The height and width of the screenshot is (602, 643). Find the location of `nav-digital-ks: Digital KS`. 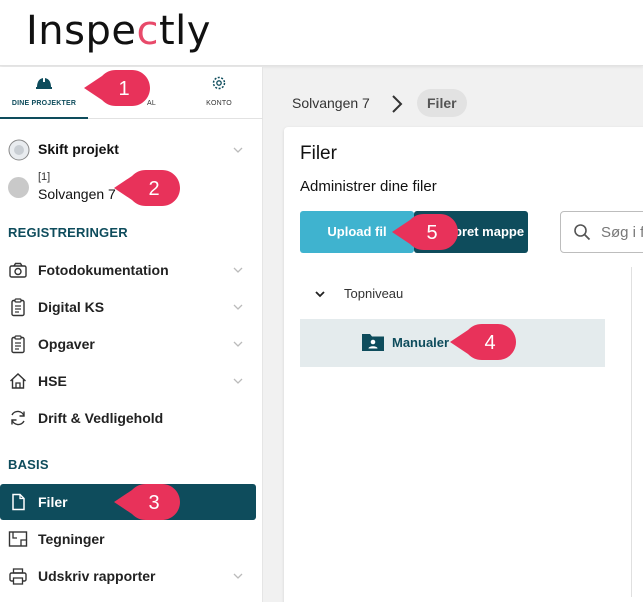

nav-digital-ks: Digital KS is located at coordinates (131, 307).